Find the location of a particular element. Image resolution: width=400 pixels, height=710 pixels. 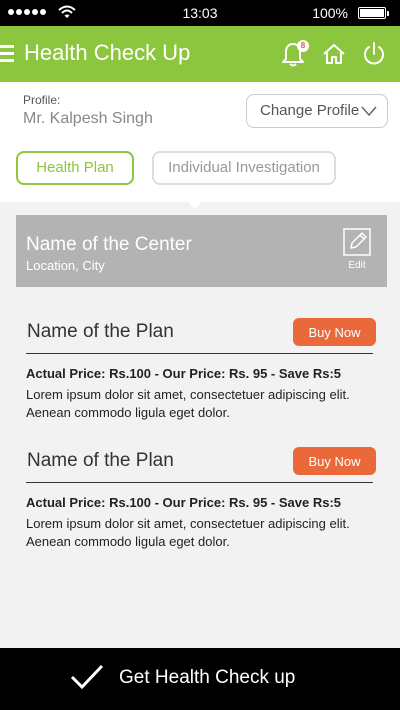

center-name: Name of the Center is located at coordinates (109, 244).